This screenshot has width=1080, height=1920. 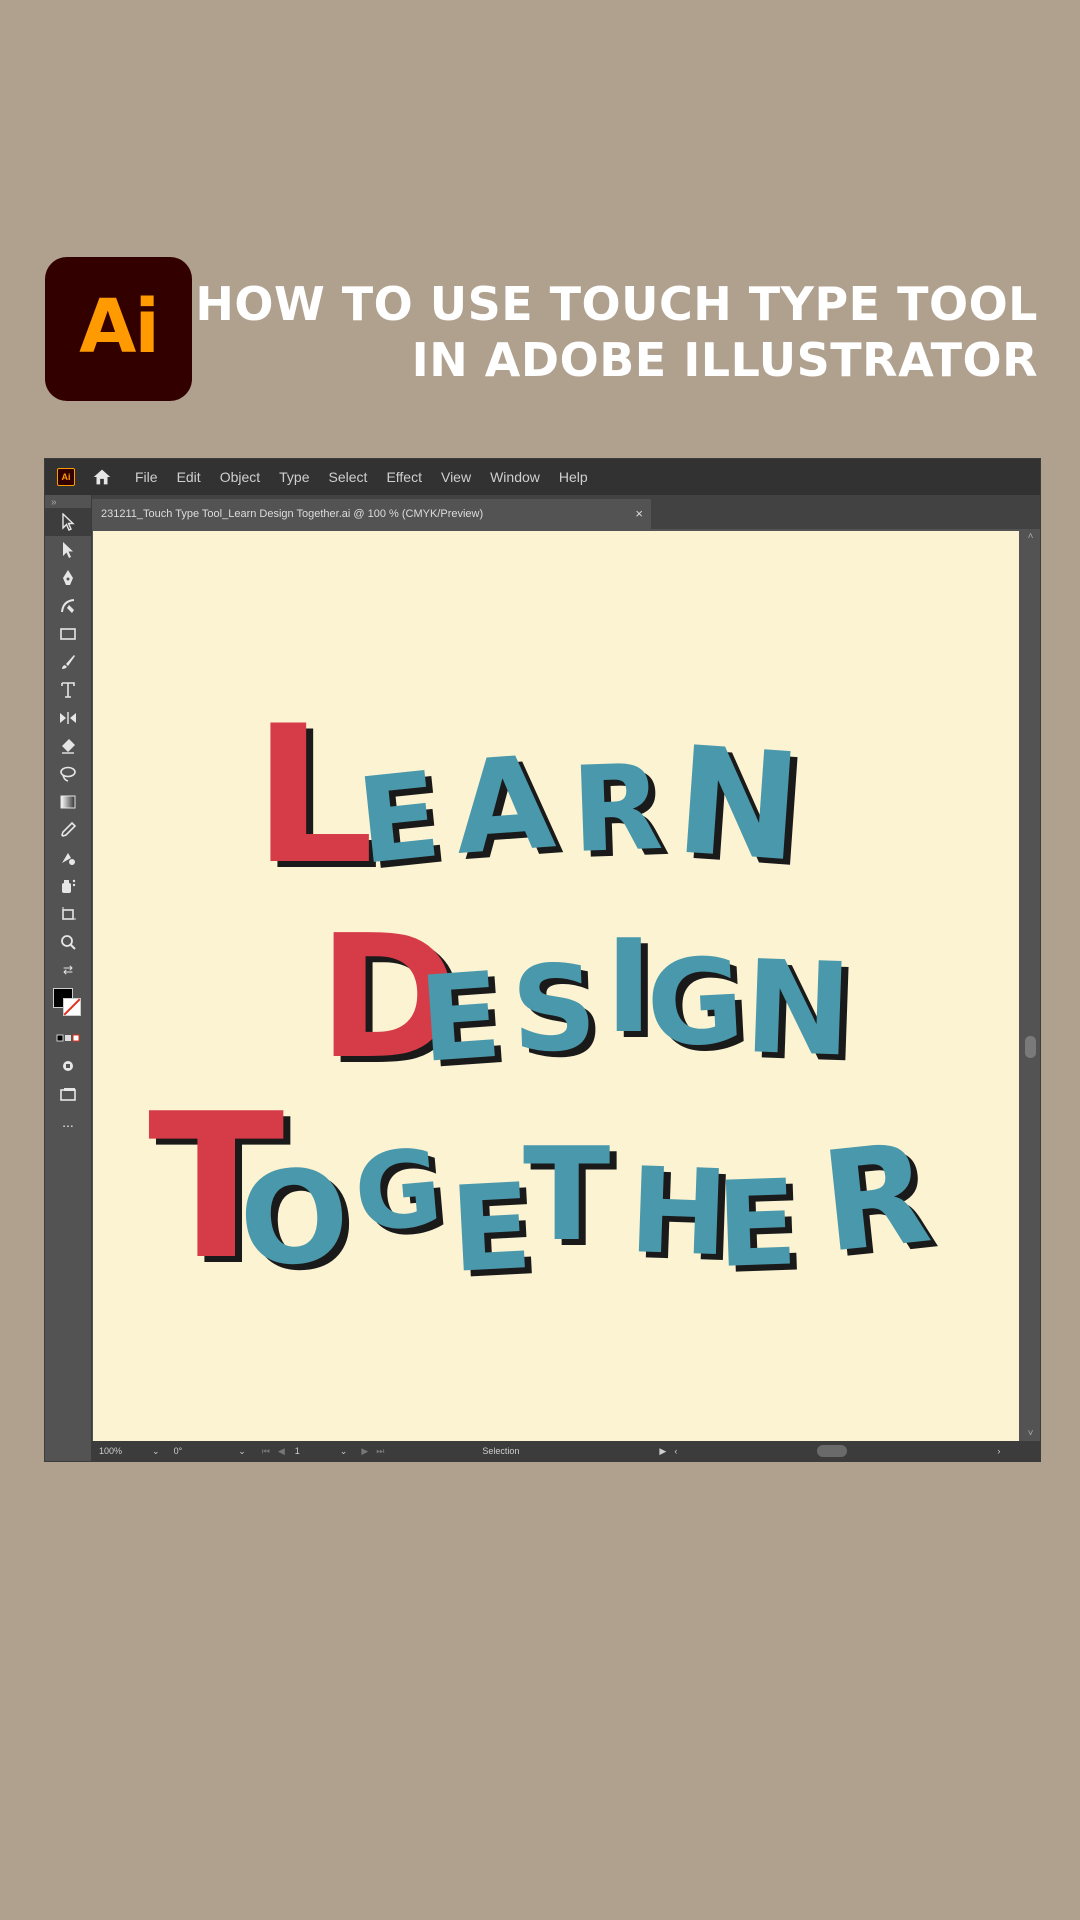 What do you see at coordinates (404, 477) in the screenshot?
I see `menu-effect: Effect` at bounding box center [404, 477].